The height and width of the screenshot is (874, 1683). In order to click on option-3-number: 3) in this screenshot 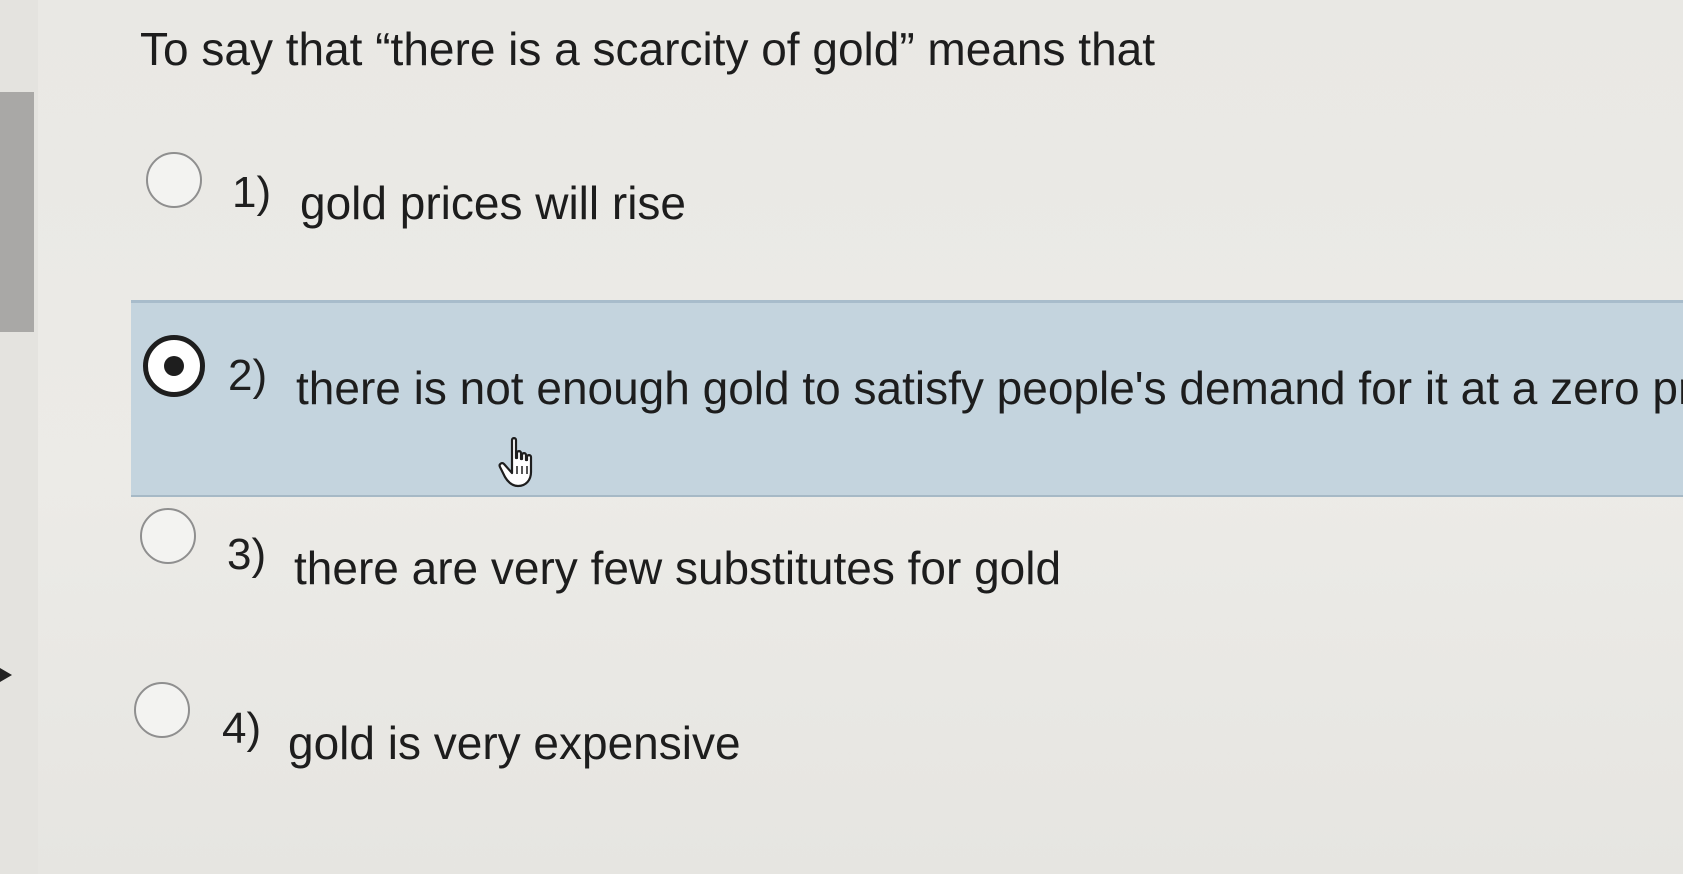, I will do `click(247, 554)`.